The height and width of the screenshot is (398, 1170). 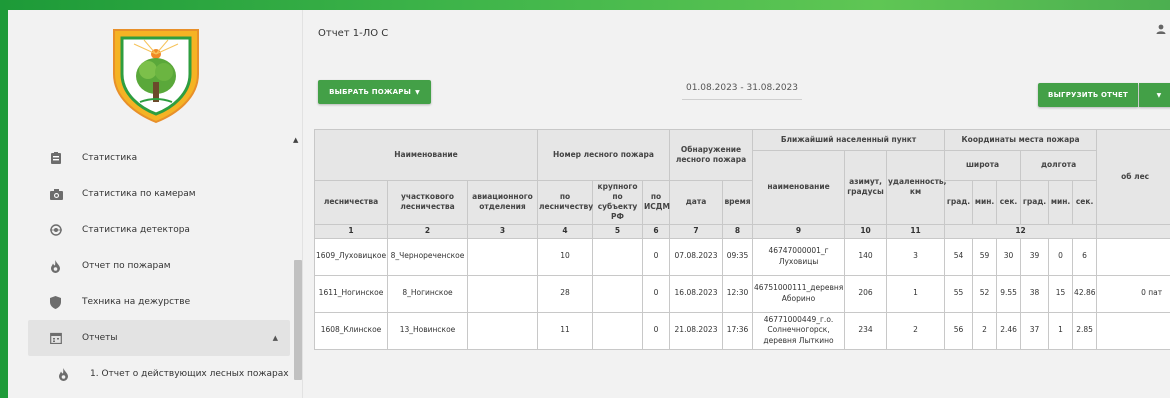 What do you see at coordinates (426, 155) in the screenshot?
I see `header-name: Наименование` at bounding box center [426, 155].